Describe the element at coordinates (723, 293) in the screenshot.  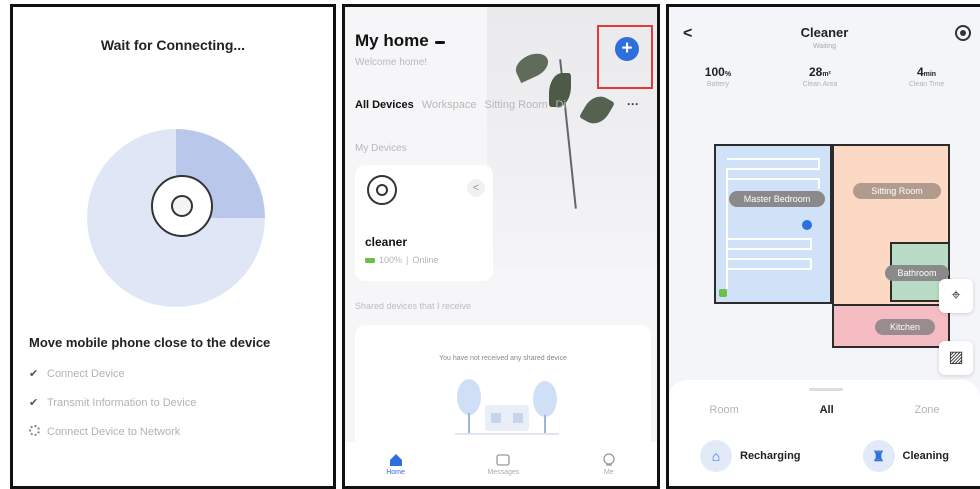
I see `charging-dock-icon` at that location.